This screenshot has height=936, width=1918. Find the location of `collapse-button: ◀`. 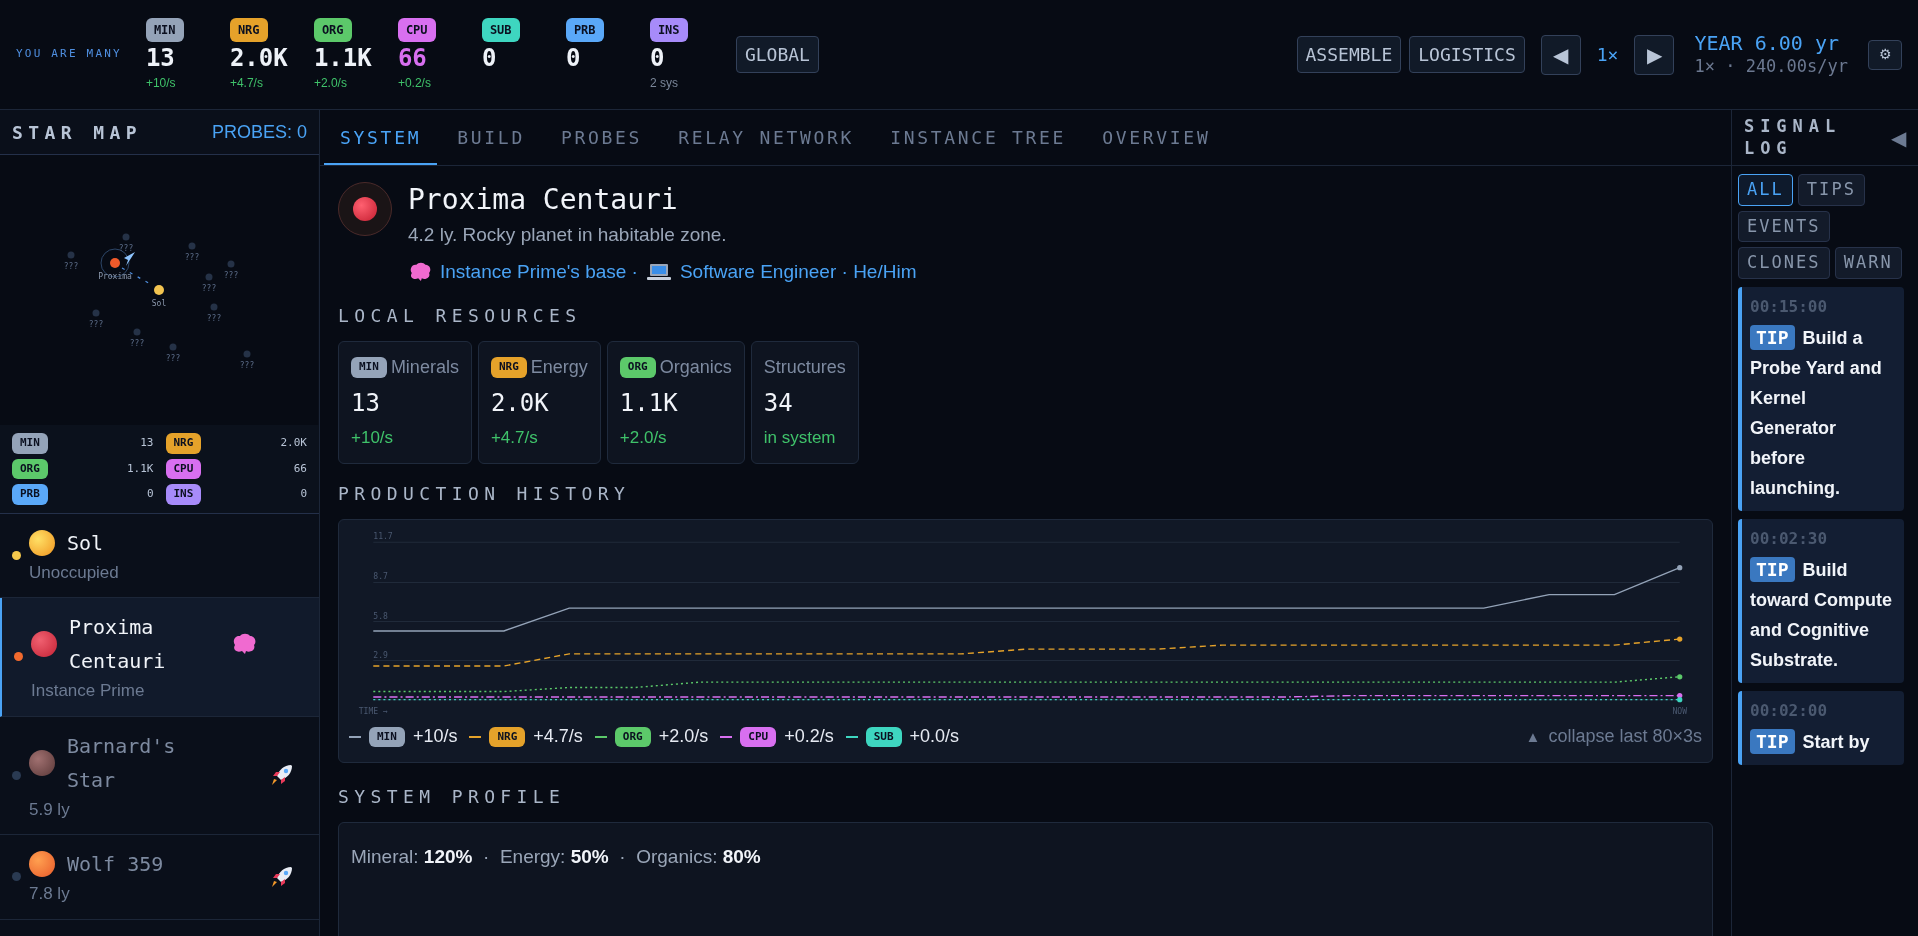

collapse-button: ◀ is located at coordinates (1898, 137).